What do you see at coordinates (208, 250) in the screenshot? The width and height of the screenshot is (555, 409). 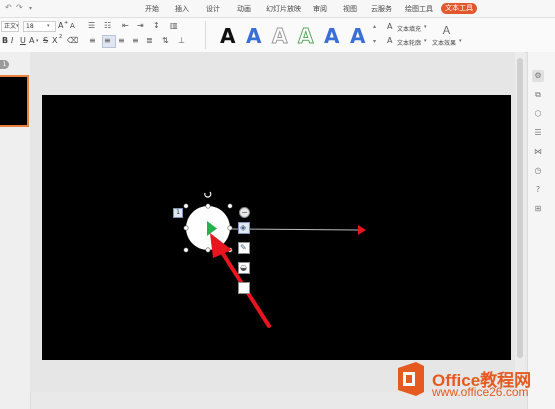 I see `resize-handle-s` at bounding box center [208, 250].